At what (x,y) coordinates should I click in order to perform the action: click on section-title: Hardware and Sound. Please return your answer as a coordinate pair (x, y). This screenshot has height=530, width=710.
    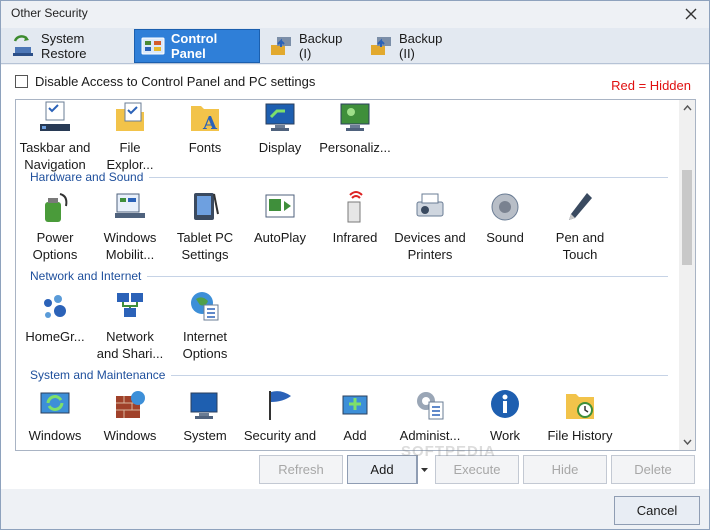
    Looking at the image, I should click on (87, 177).